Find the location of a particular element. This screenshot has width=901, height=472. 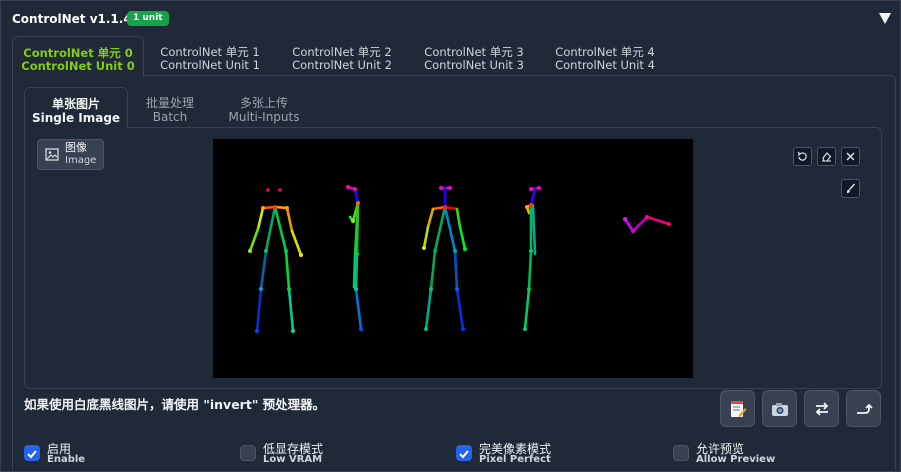

tab-unit-3-en: ControlNet Unit 3 is located at coordinates (474, 65).